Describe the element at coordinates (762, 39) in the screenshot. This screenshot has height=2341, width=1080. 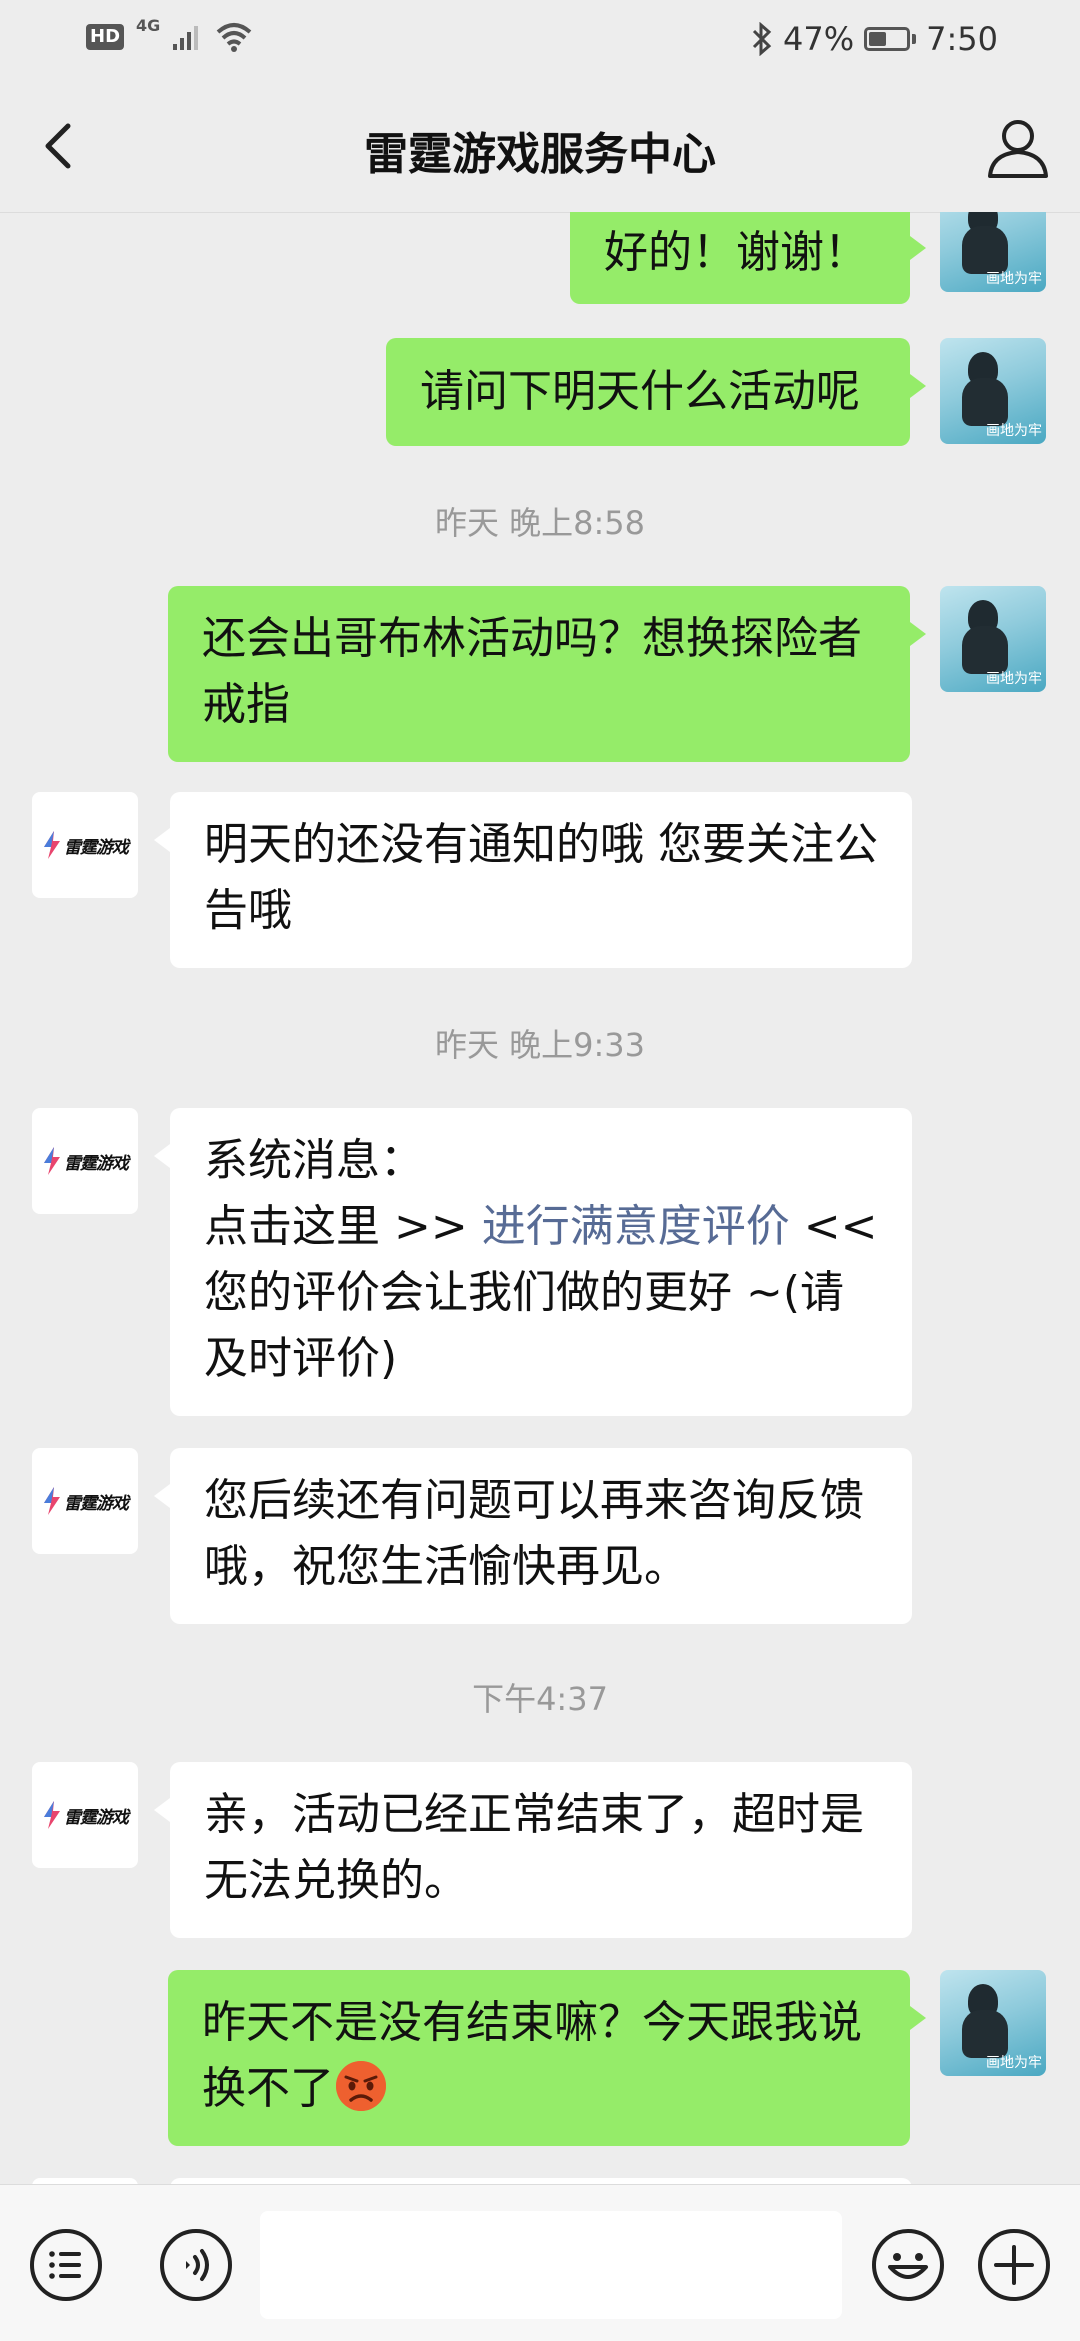
I see `bluetooth-icon` at that location.